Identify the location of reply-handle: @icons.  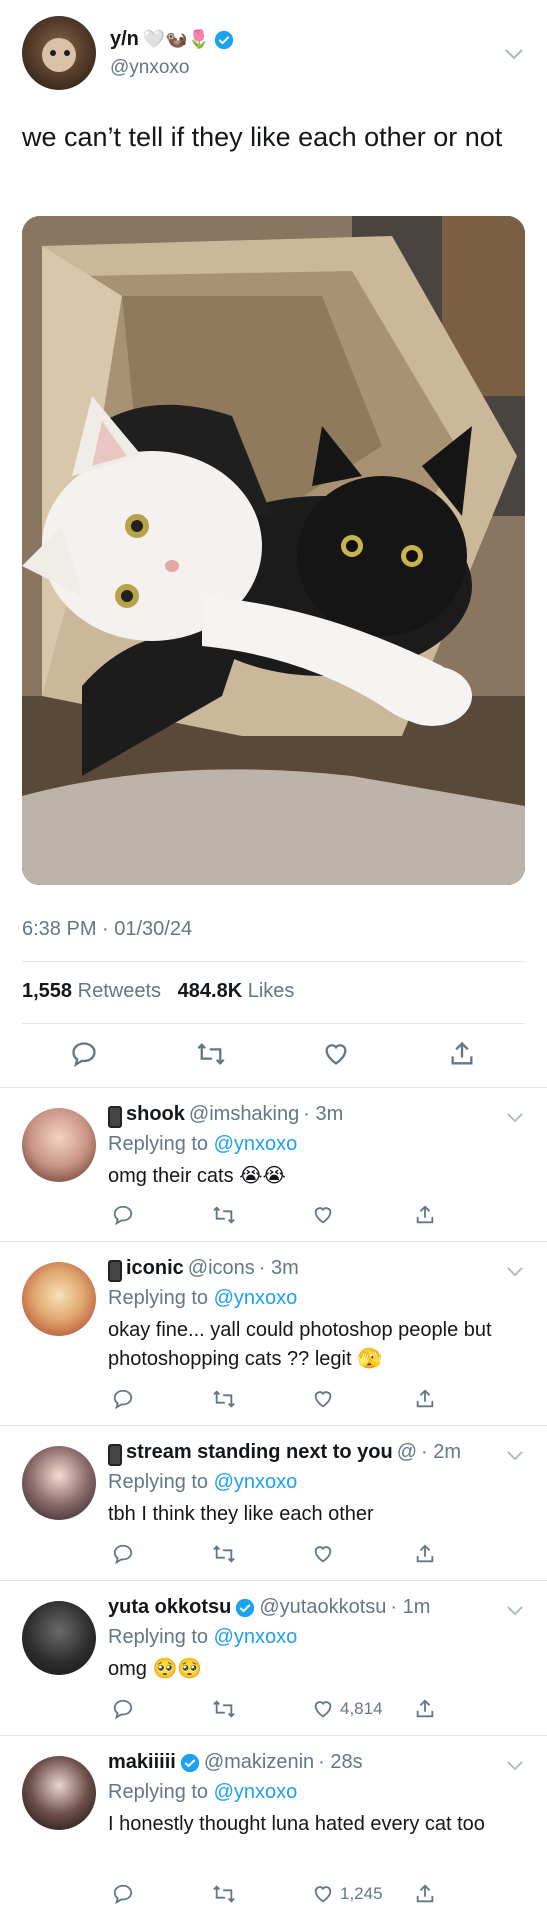
(221, 1268).